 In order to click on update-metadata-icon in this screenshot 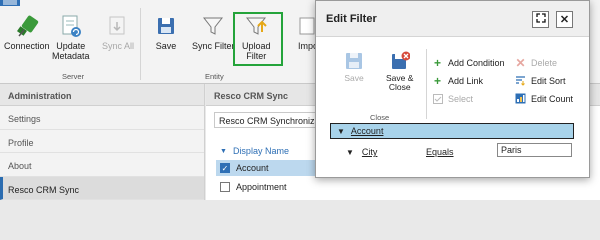, I will do `click(71, 26)`.